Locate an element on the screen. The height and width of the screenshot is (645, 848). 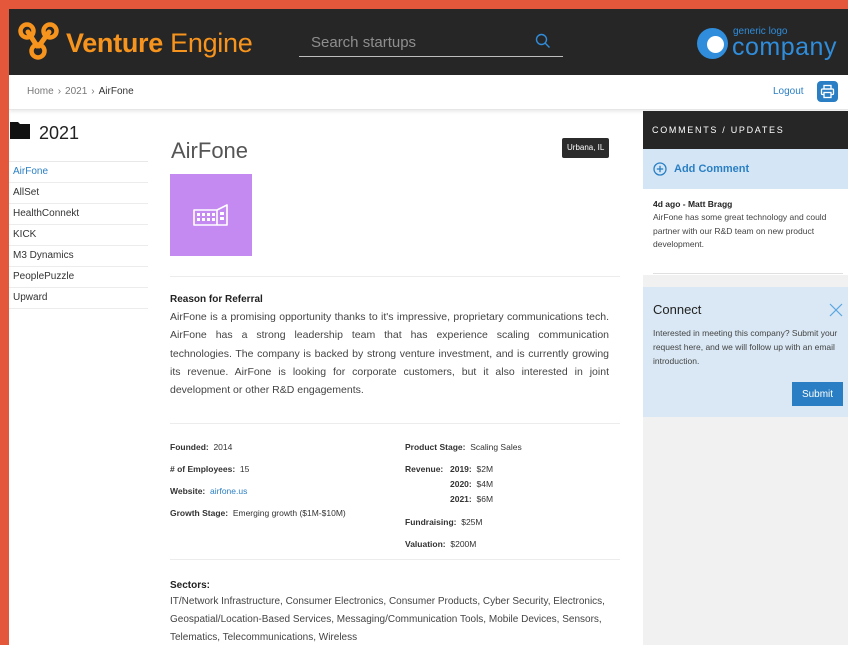
breadcrumb-year: 2021 is located at coordinates (76, 91).